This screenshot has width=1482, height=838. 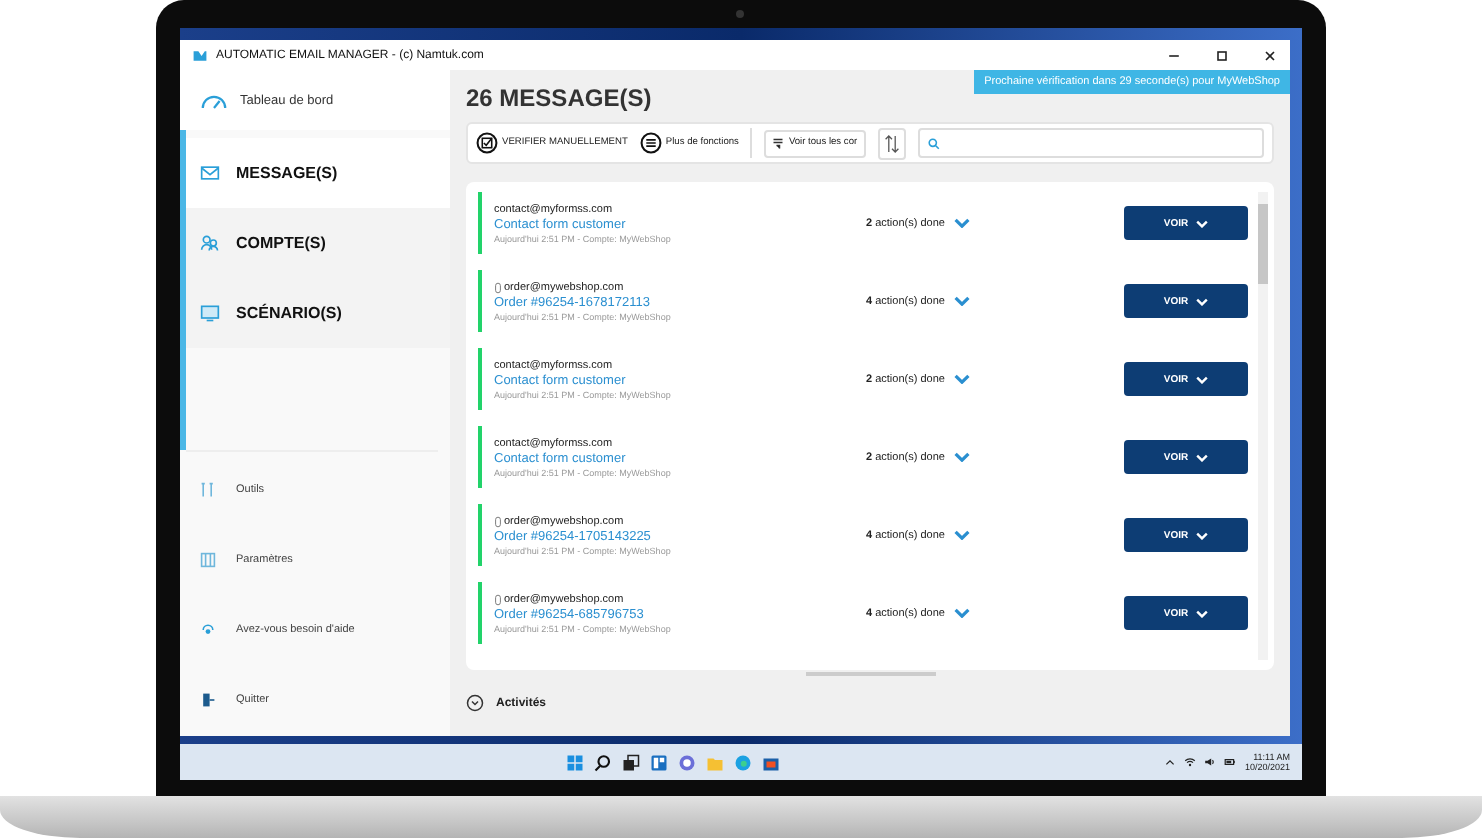 I want to click on speaker-icon, so click(x=1210, y=762).